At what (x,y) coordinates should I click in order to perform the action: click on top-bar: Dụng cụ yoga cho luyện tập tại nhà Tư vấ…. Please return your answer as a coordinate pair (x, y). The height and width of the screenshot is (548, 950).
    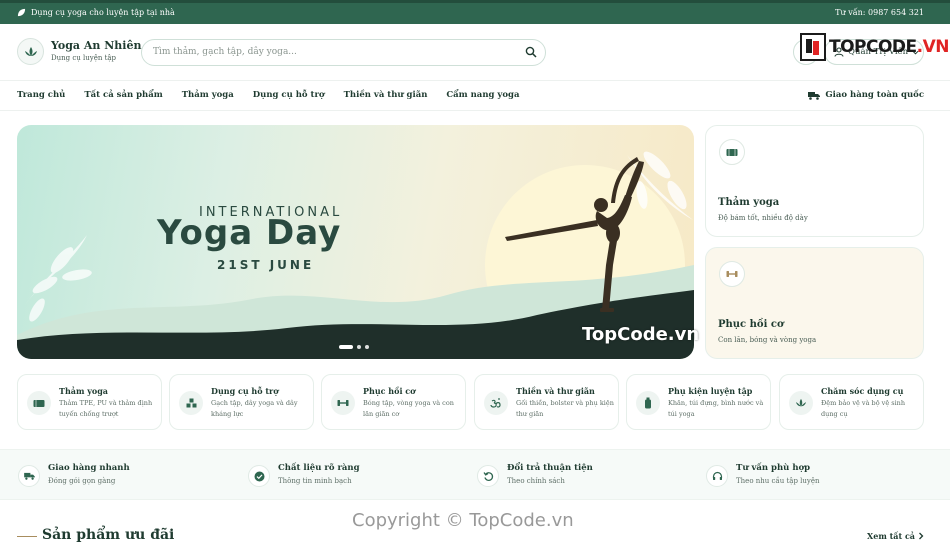
    Looking at the image, I should click on (475, 12).